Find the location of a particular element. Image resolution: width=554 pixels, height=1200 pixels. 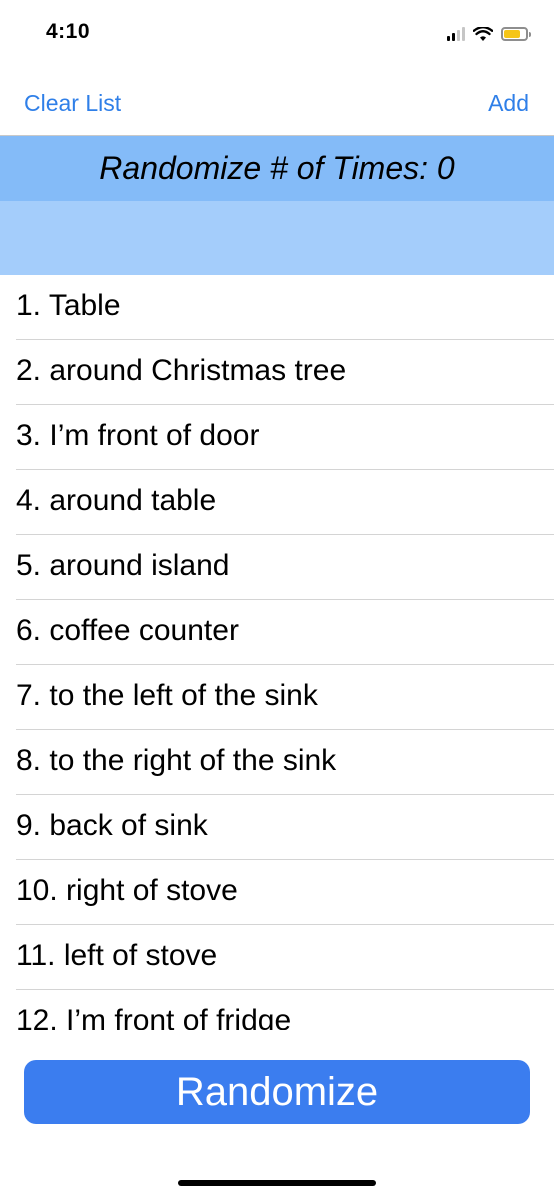

list-item: 4. around table is located at coordinates (277, 502).